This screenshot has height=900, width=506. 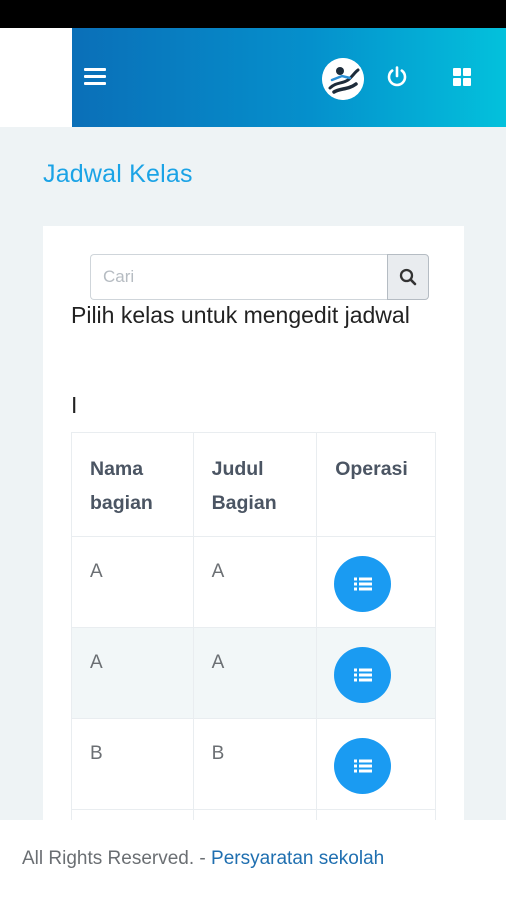 I want to click on column-header-operasi: Operasi, so click(x=376, y=484).